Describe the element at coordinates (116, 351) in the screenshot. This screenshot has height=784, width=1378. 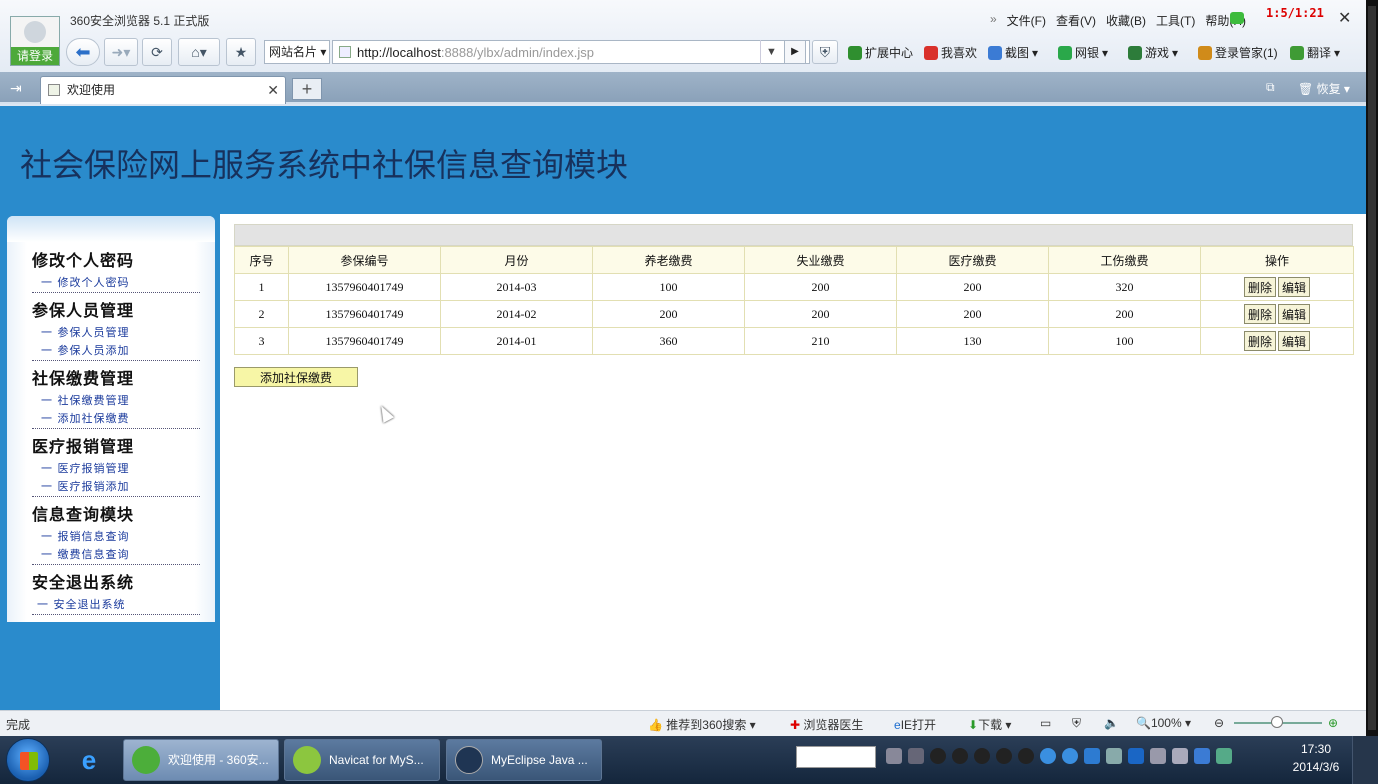
I see `sidebar-item-insured-add: 一 参保人员添加` at that location.